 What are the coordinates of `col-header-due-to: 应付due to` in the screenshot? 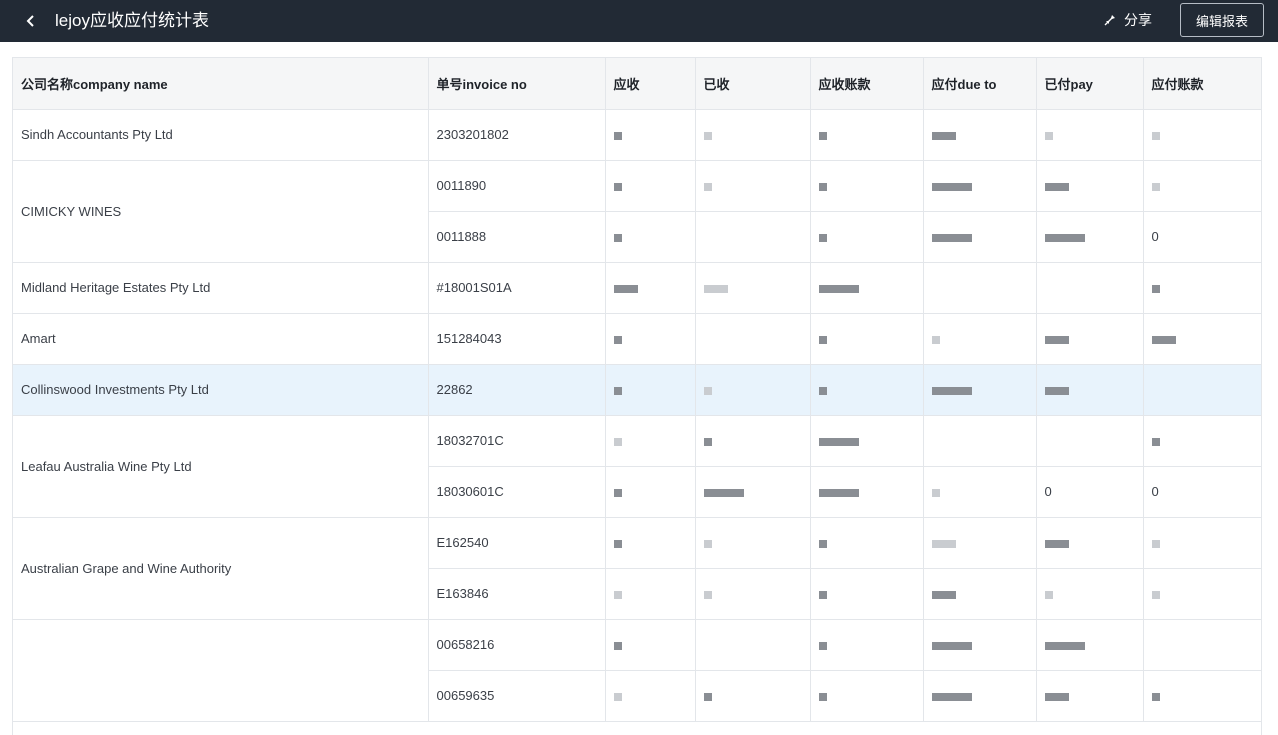 It's located at (980, 84).